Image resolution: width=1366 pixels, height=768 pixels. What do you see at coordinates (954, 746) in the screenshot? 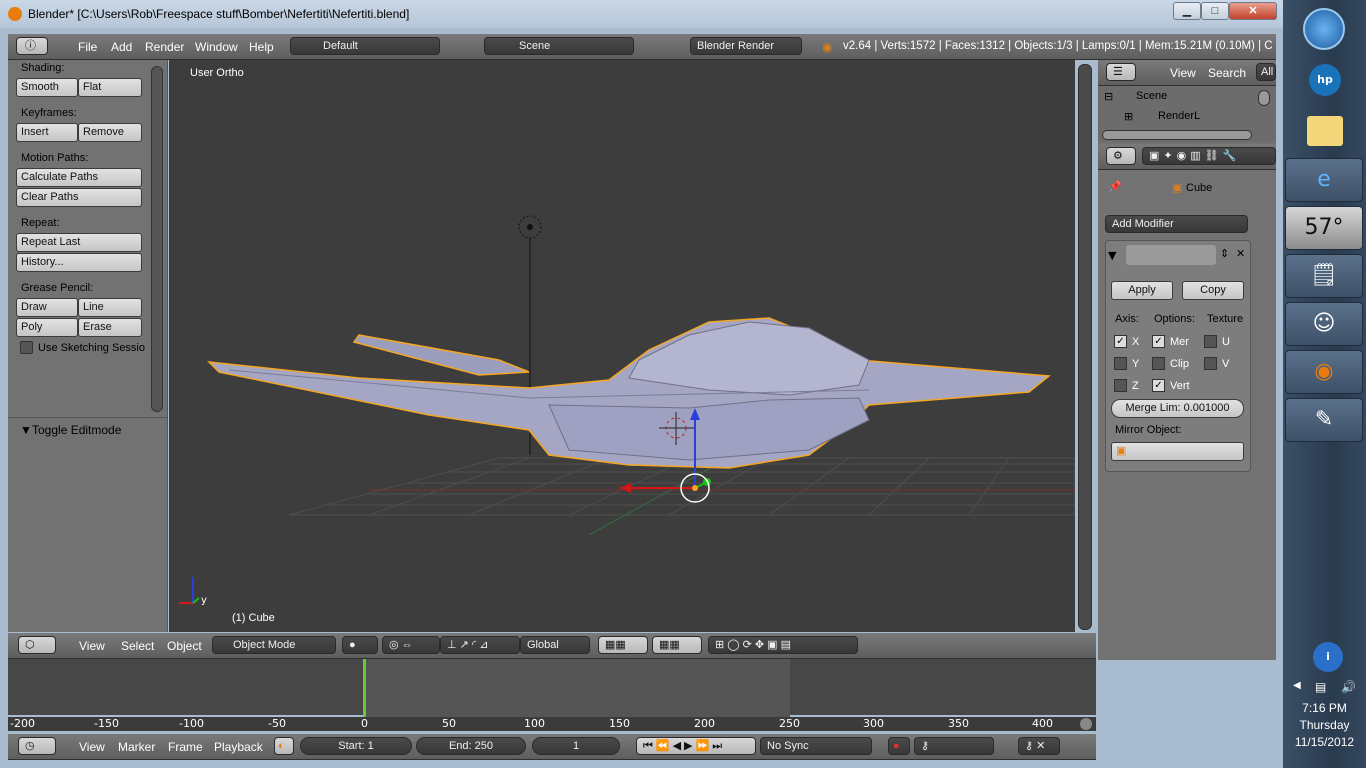
I see `keying-set-field: ⚷` at bounding box center [954, 746].